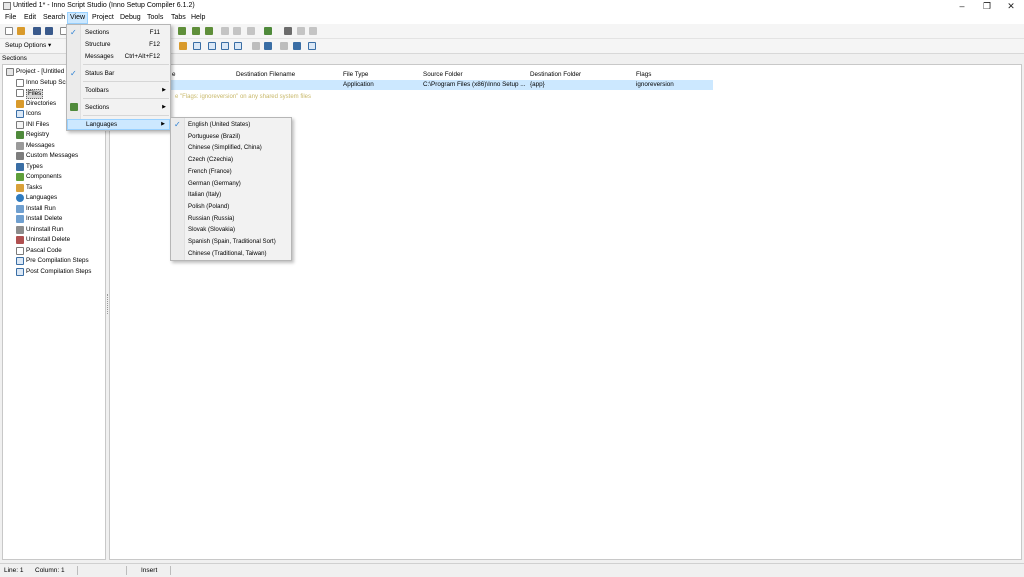 The image size is (1024, 577). What do you see at coordinates (231, 172) in the screenshot?
I see `language-item-french: French (France)` at bounding box center [231, 172].